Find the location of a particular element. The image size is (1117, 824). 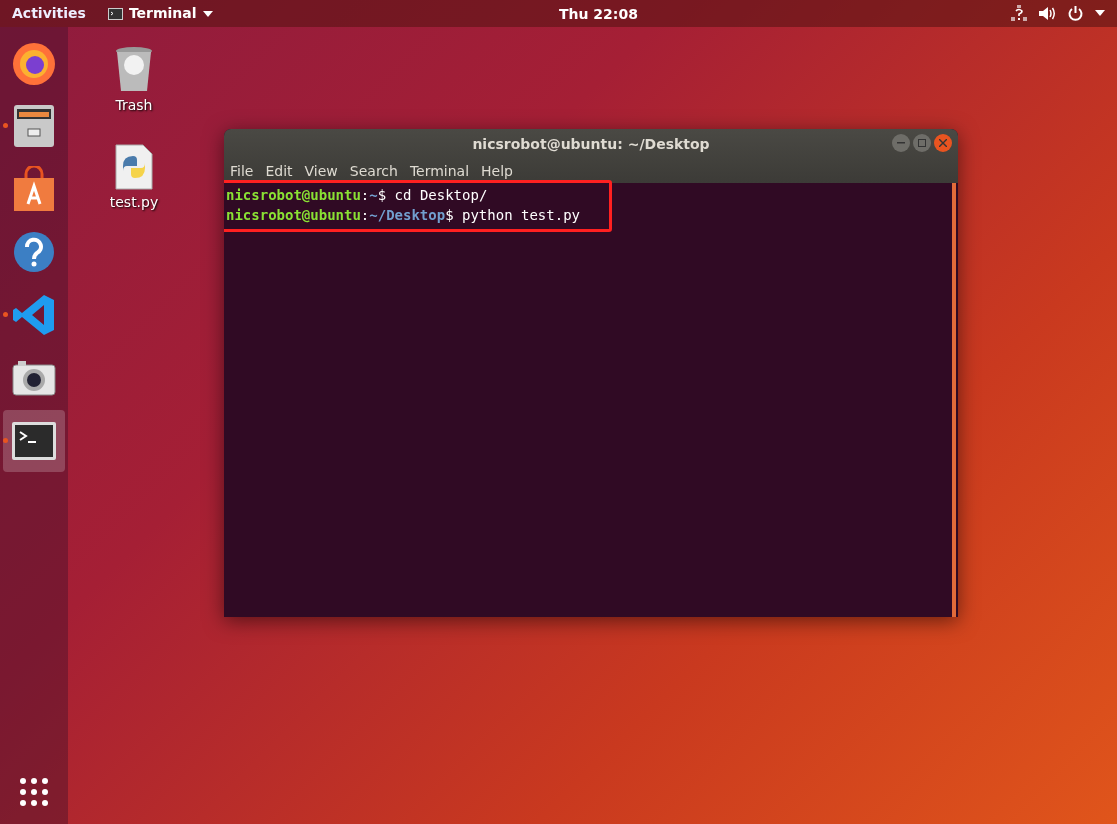

app-grid-icon is located at coordinates (34, 792).